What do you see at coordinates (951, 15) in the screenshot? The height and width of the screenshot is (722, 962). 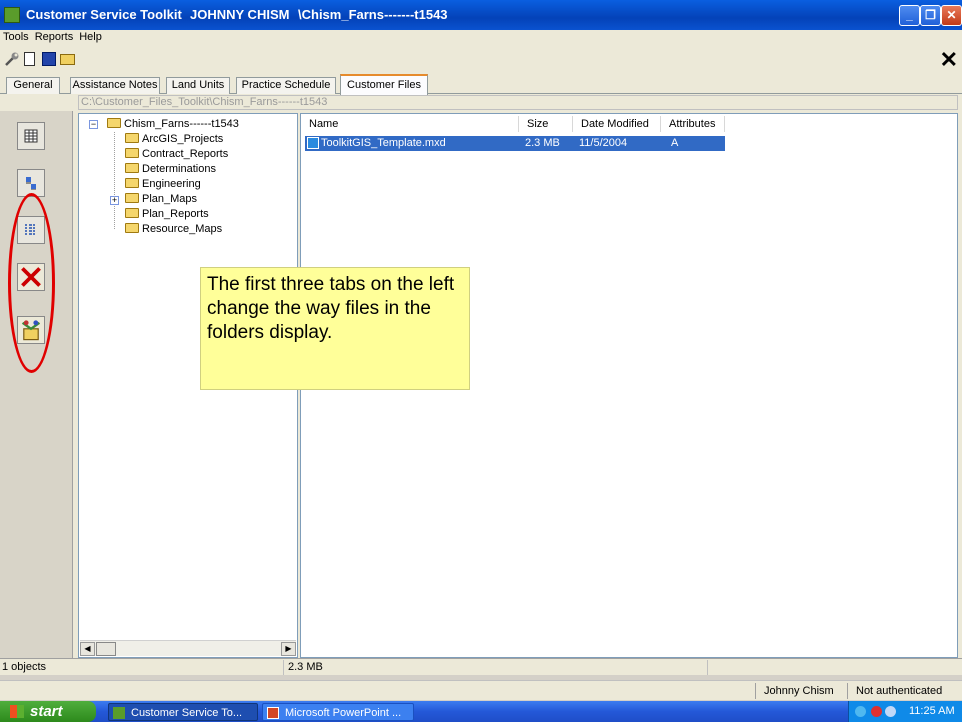 I see `close-button: ✕` at bounding box center [951, 15].